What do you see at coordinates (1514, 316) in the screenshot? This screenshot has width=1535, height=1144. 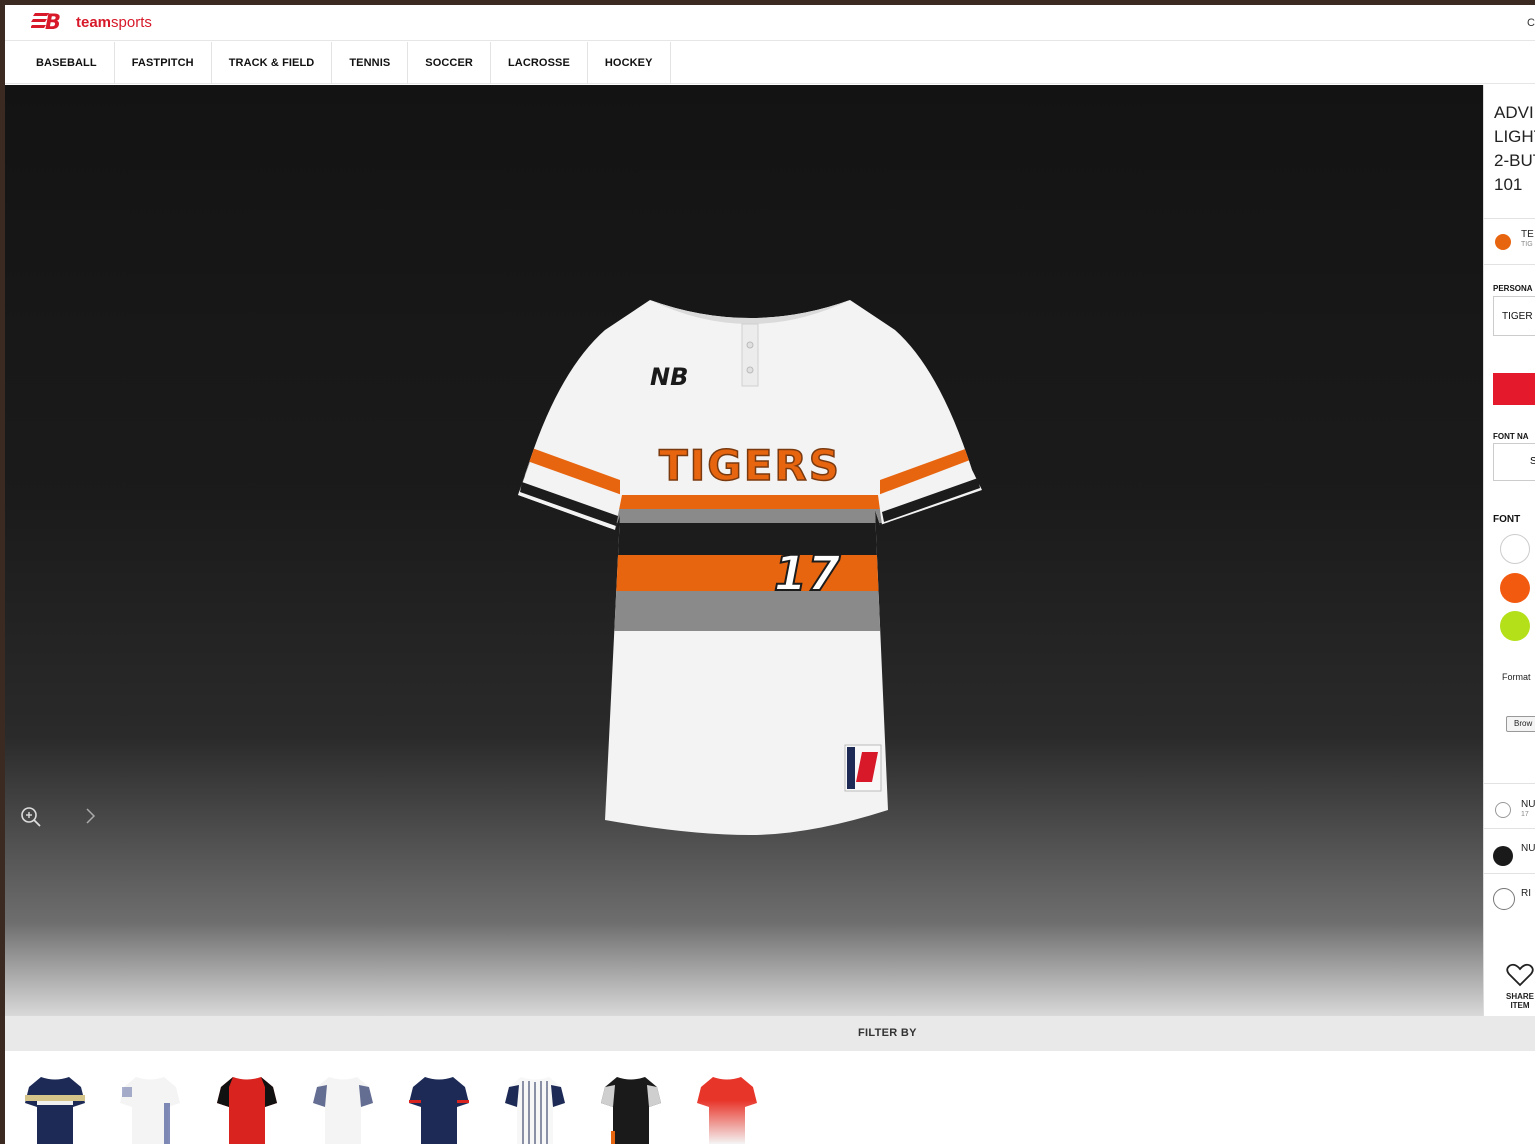 I see `personalize-input: TIGER` at bounding box center [1514, 316].